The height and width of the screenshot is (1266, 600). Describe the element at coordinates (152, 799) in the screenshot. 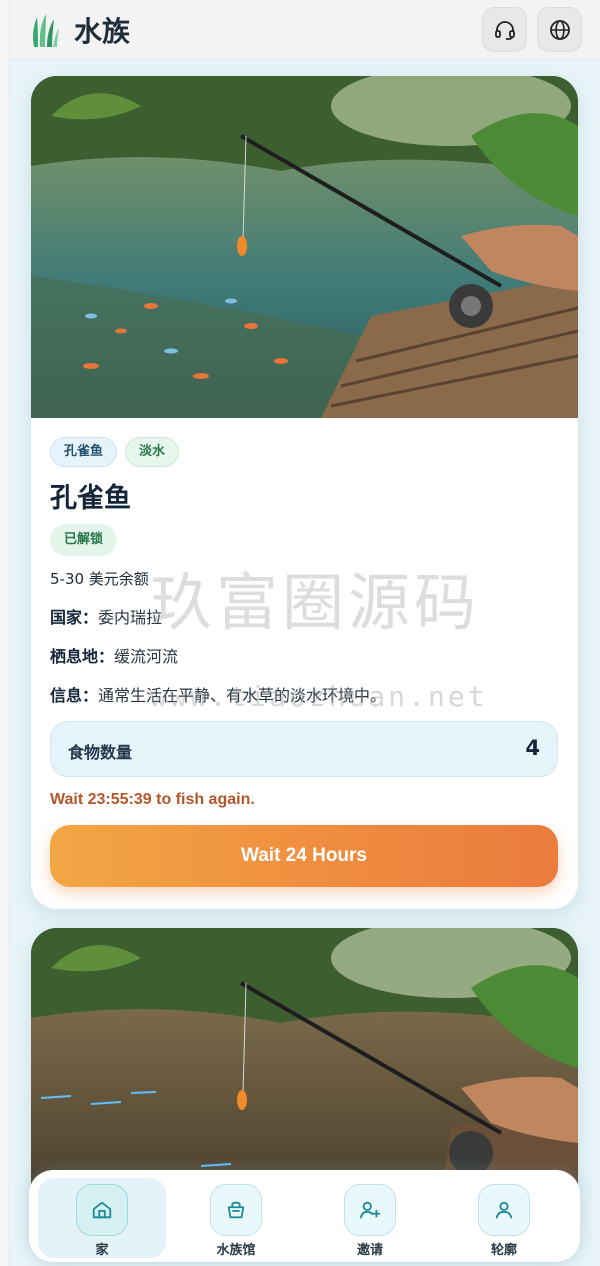

I see `cooldown-text: Wait 23:55:39 to fish again.` at that location.